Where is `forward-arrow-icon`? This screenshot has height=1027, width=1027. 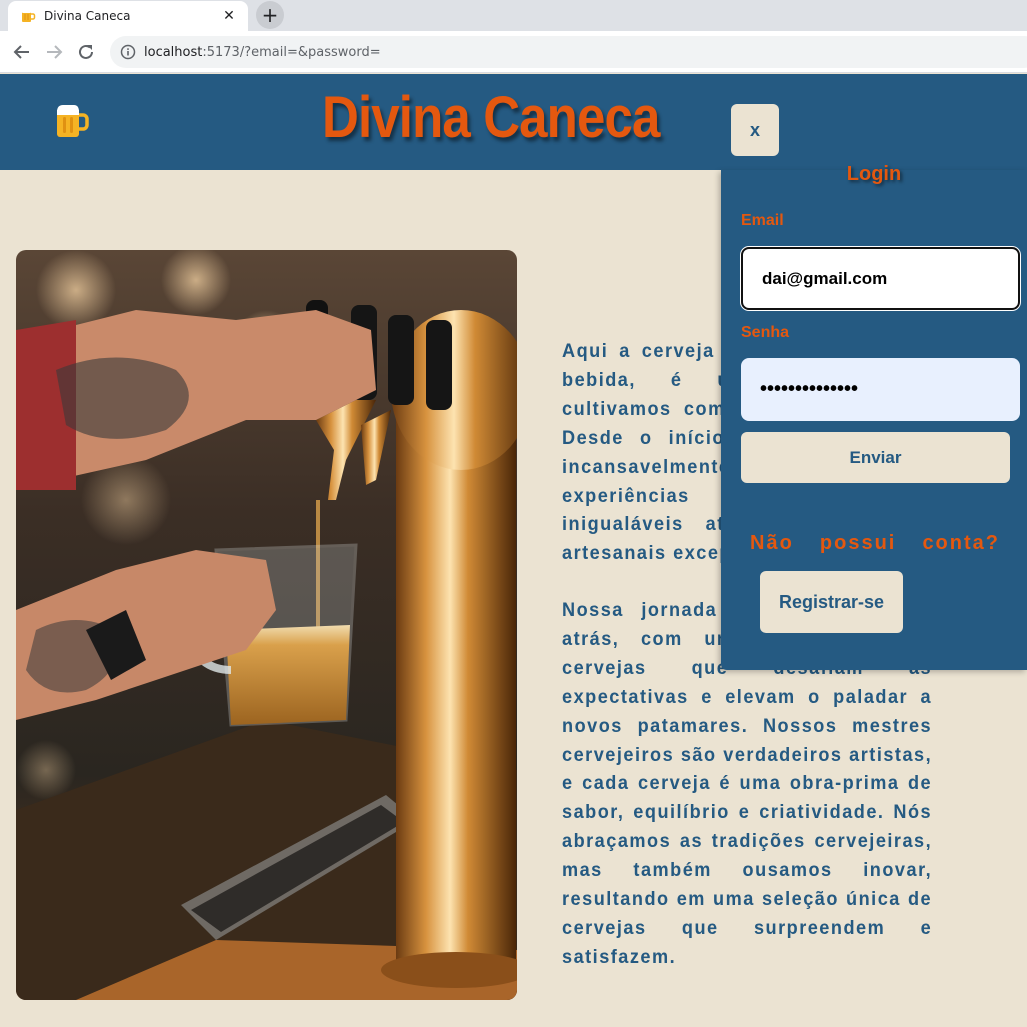
forward-arrow-icon is located at coordinates (54, 52).